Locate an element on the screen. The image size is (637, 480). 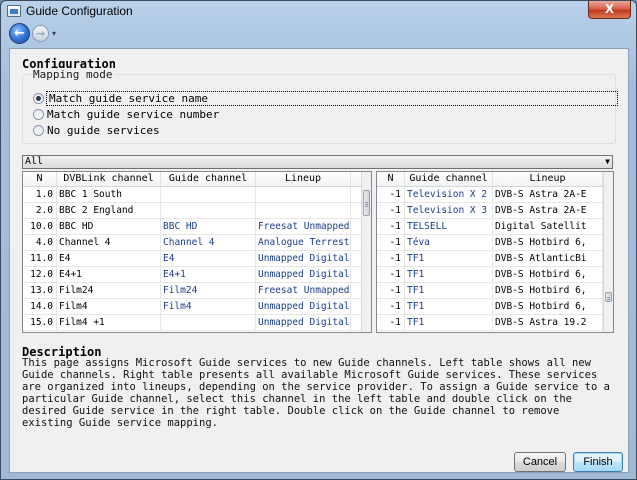
cancel-button: Cancel is located at coordinates (540, 462).